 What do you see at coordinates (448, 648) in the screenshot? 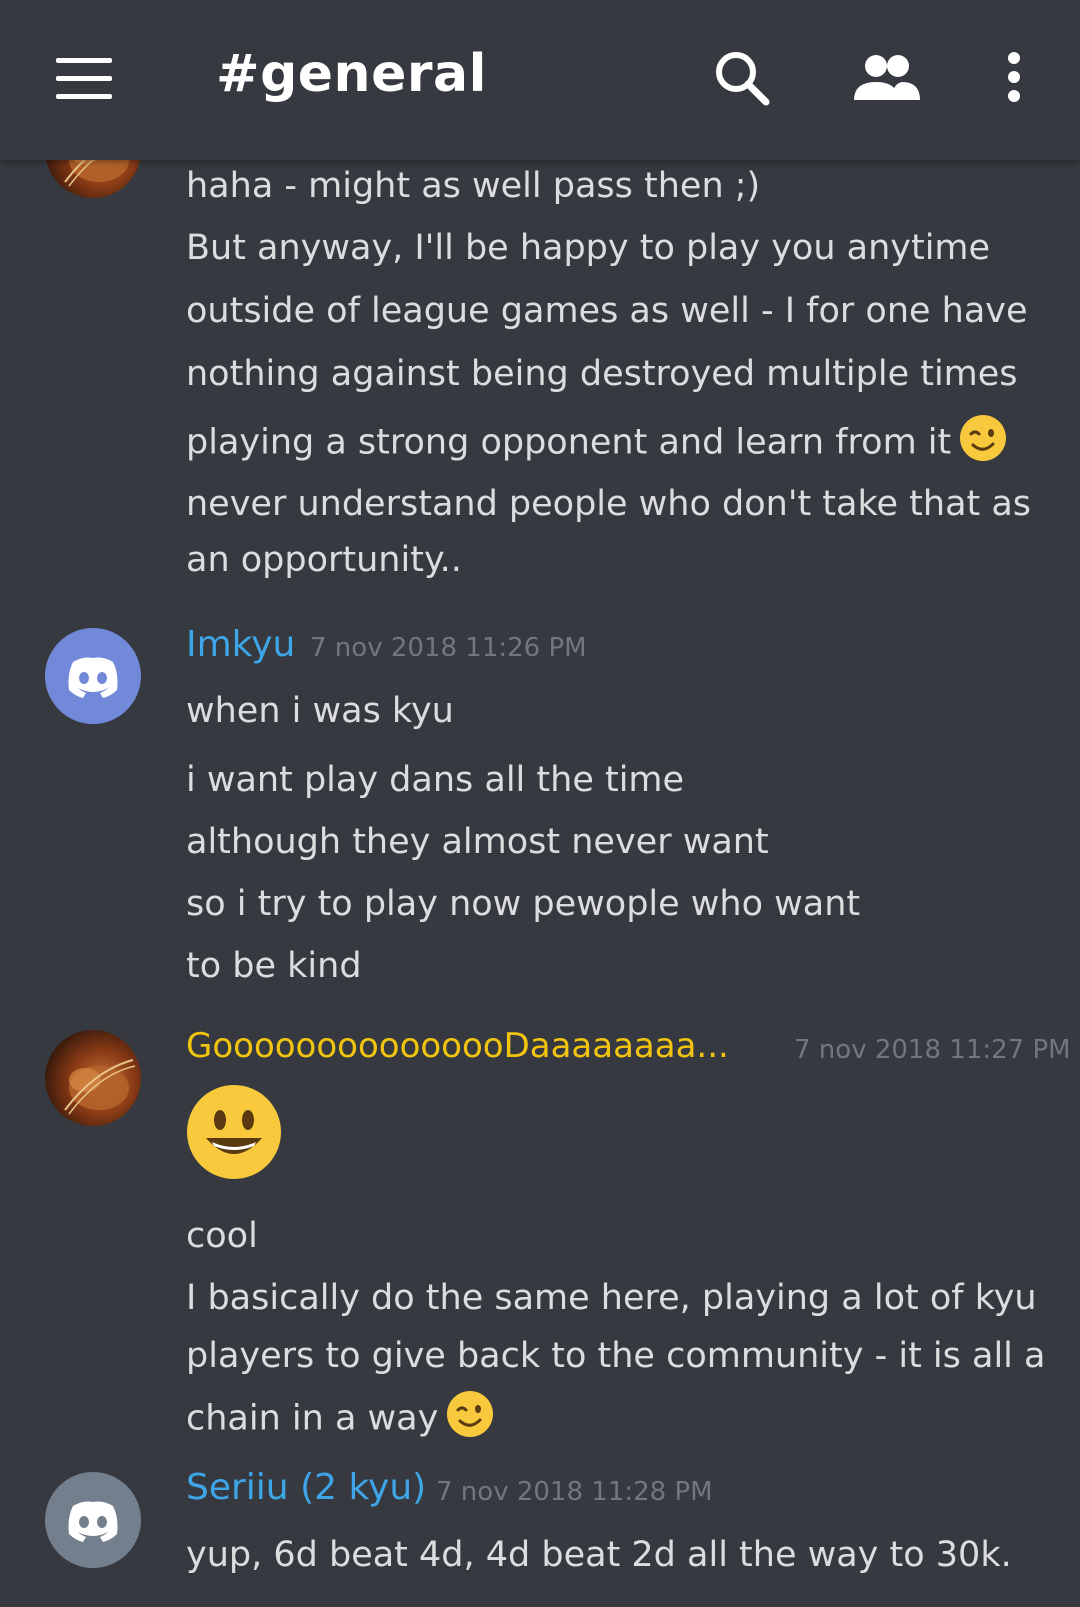
I see `message-timestamp: 7 nov 2018 11:26 PM` at bounding box center [448, 648].